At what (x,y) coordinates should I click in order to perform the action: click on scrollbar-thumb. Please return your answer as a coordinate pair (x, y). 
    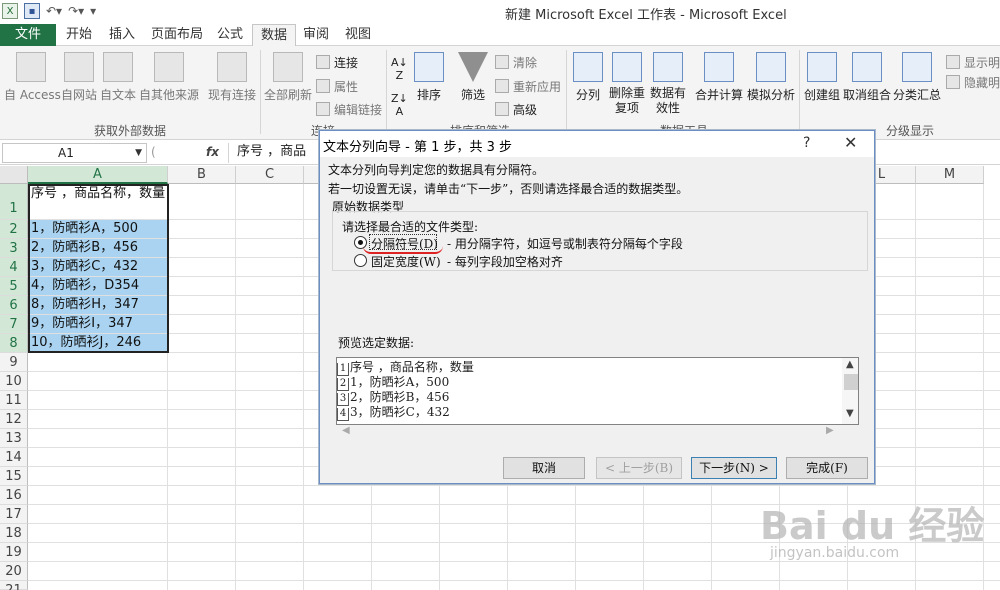
    Looking at the image, I should click on (851, 382).